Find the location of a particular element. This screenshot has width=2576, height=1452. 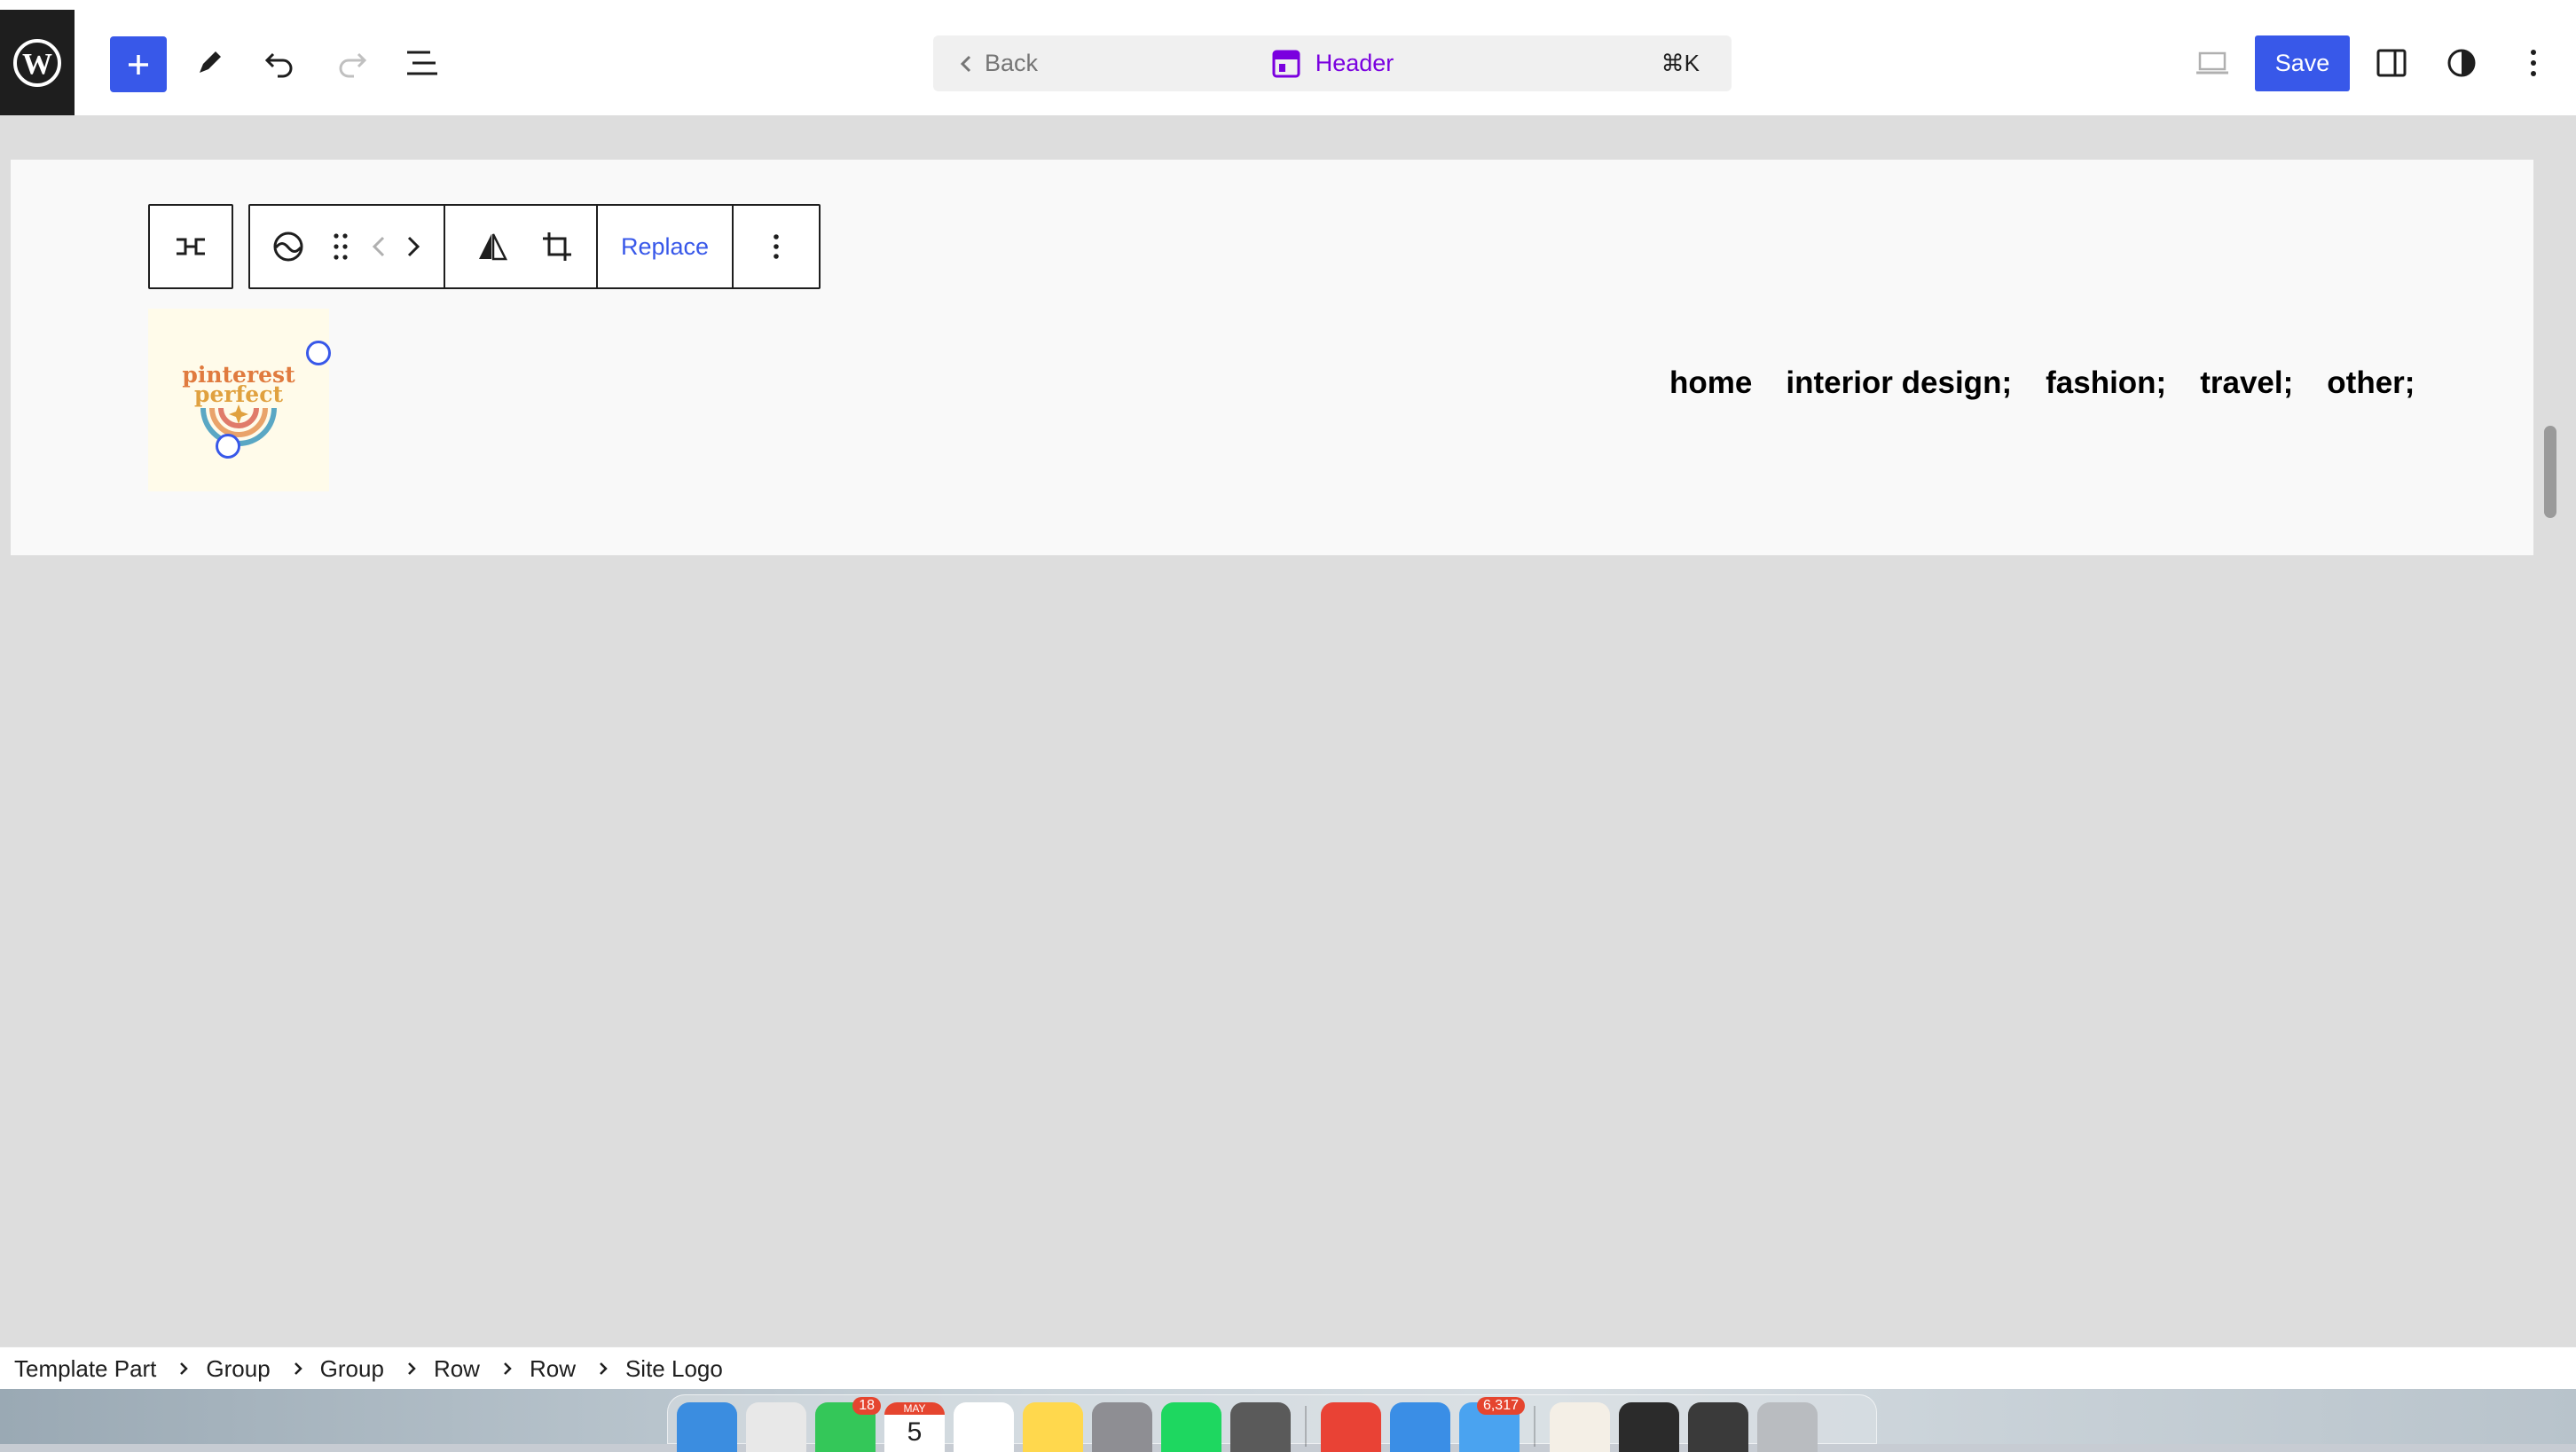

site-logo-icon is located at coordinates (288, 246).